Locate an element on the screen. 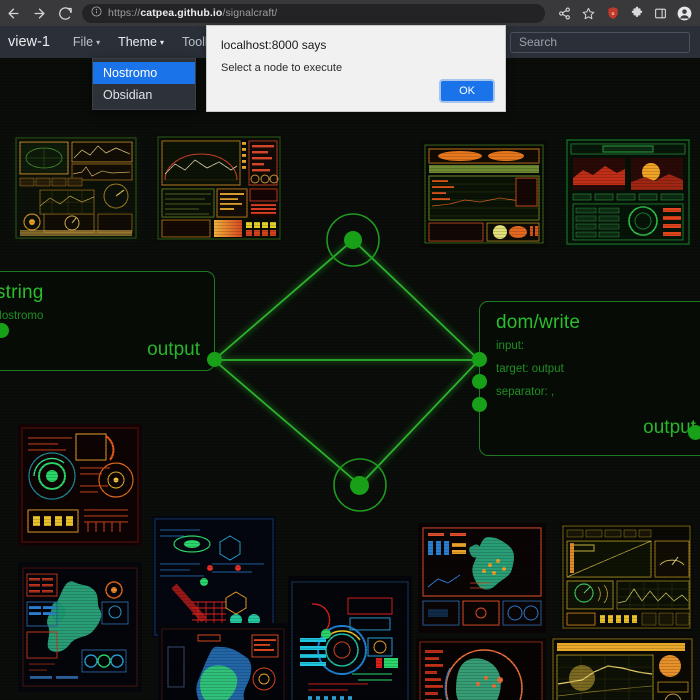 The width and height of the screenshot is (700, 700). forward-arrow-icon is located at coordinates (39, 13).